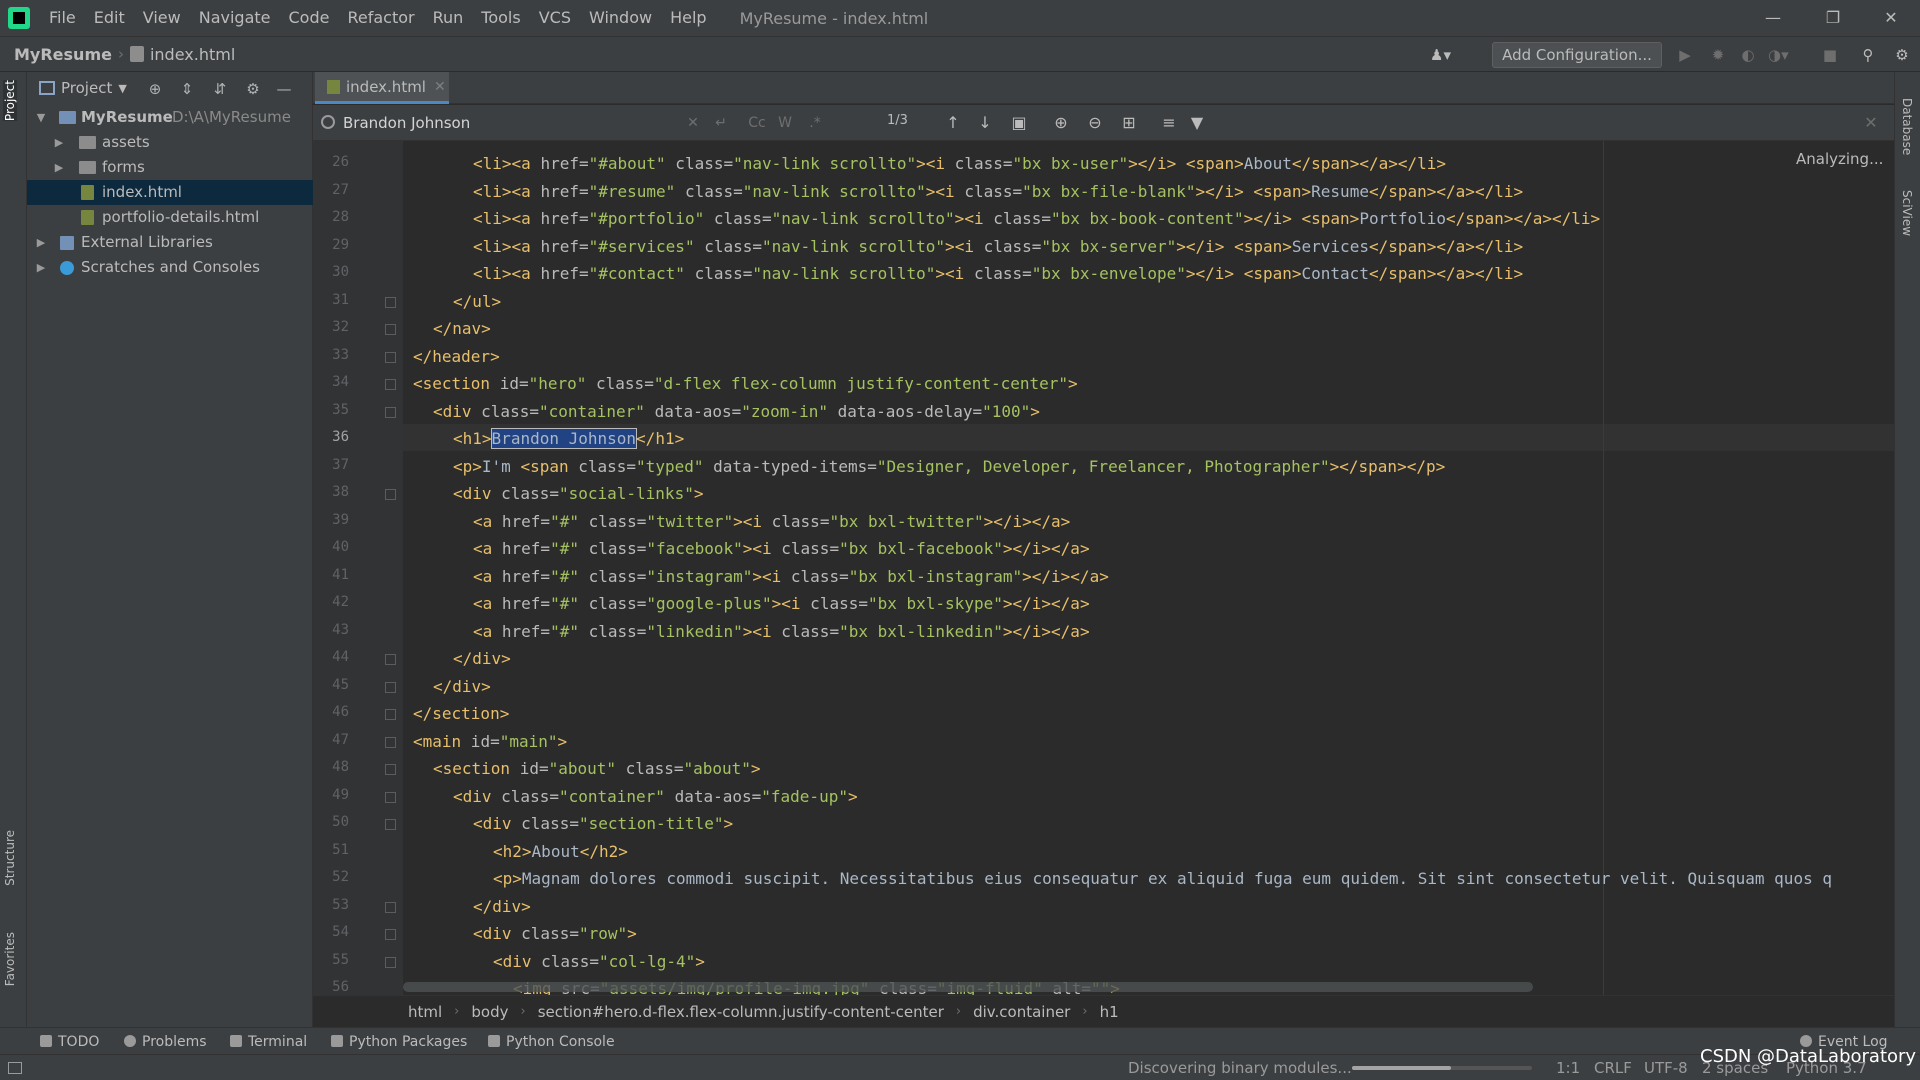  Describe the element at coordinates (560, 851) in the screenshot. I see `code-line: <h2>About</h2>` at that location.